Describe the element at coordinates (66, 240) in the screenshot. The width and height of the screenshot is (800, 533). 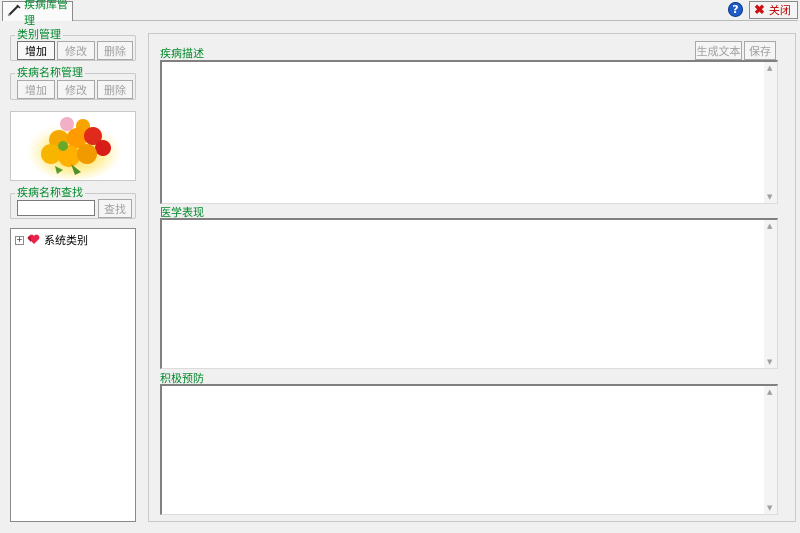
I see `tree-node-label: 系统类别` at that location.